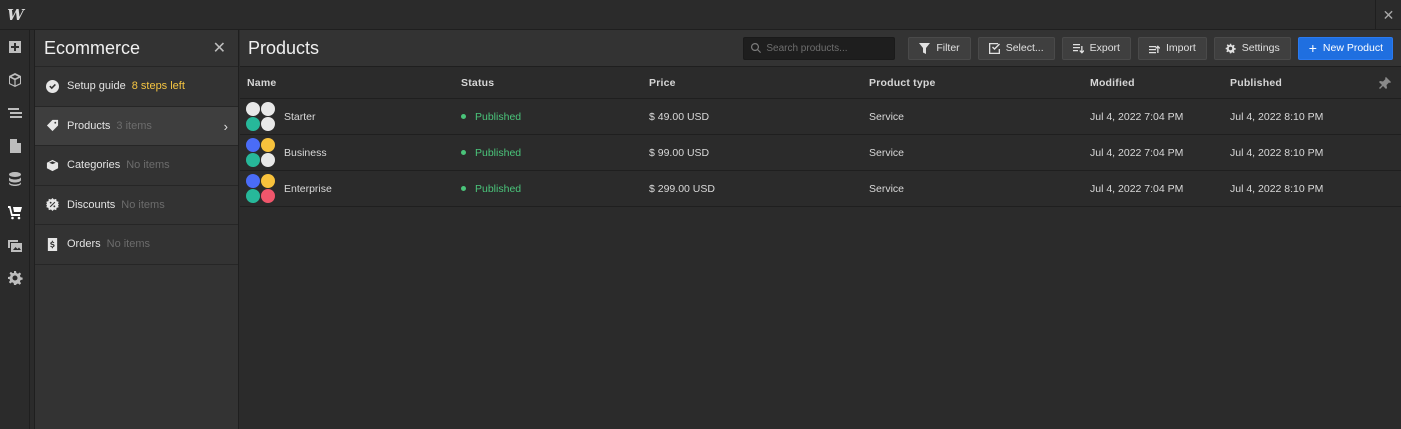 This screenshot has height=429, width=1401. I want to click on settings-label: Settings, so click(1260, 48).